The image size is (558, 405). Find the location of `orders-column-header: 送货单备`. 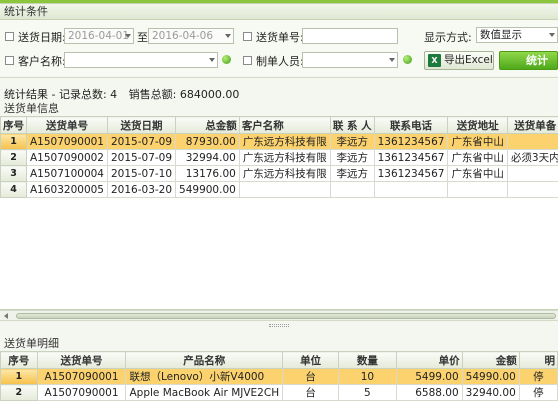

orders-column-header: 送货单备 is located at coordinates (532, 125).